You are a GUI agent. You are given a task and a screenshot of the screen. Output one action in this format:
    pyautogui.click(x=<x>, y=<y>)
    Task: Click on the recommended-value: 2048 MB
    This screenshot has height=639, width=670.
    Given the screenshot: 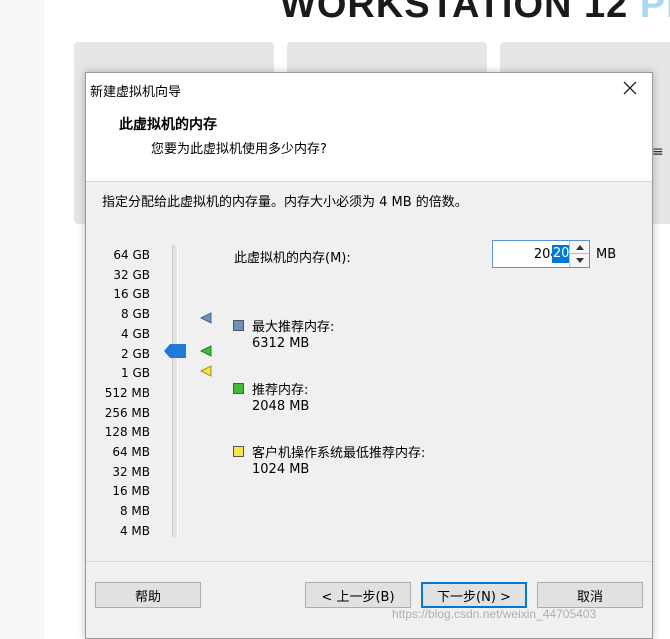 What is the action you would take?
    pyautogui.click(x=281, y=406)
    